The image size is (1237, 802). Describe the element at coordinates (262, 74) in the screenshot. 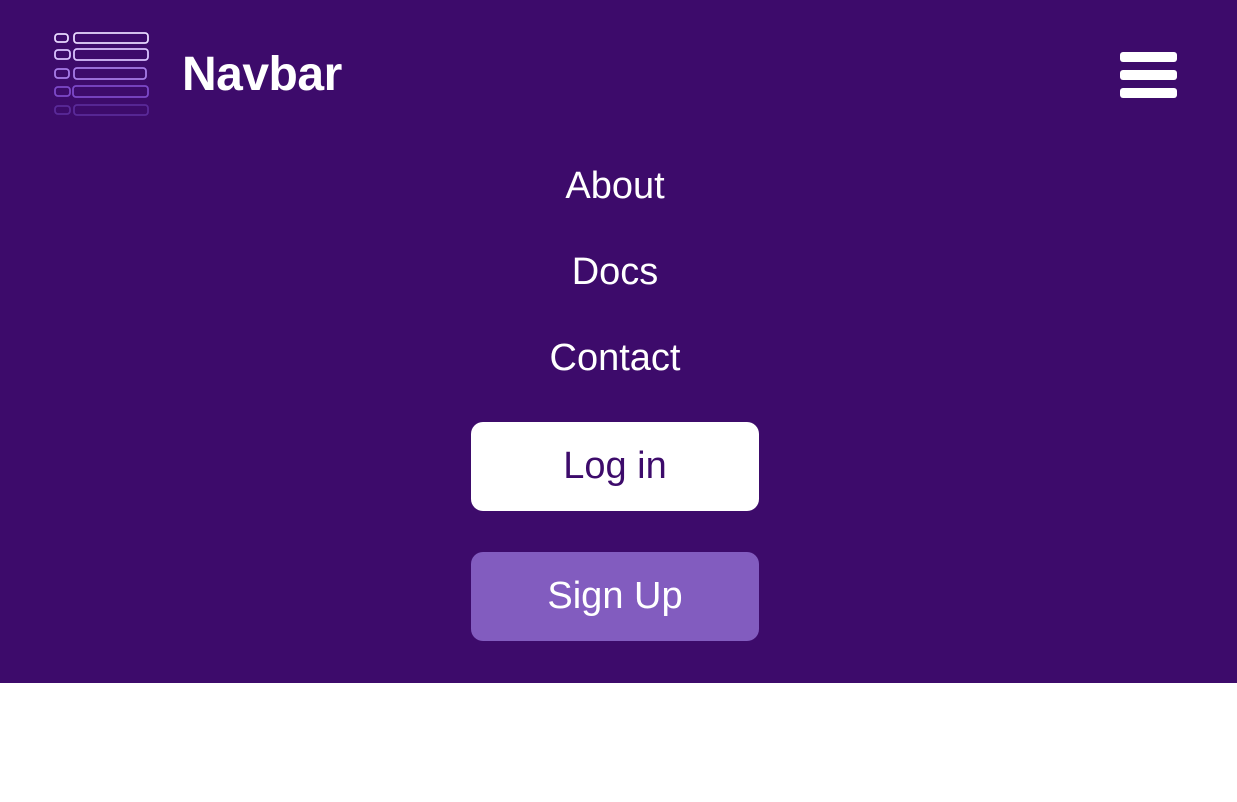

I see `brand-title: Navbar` at that location.